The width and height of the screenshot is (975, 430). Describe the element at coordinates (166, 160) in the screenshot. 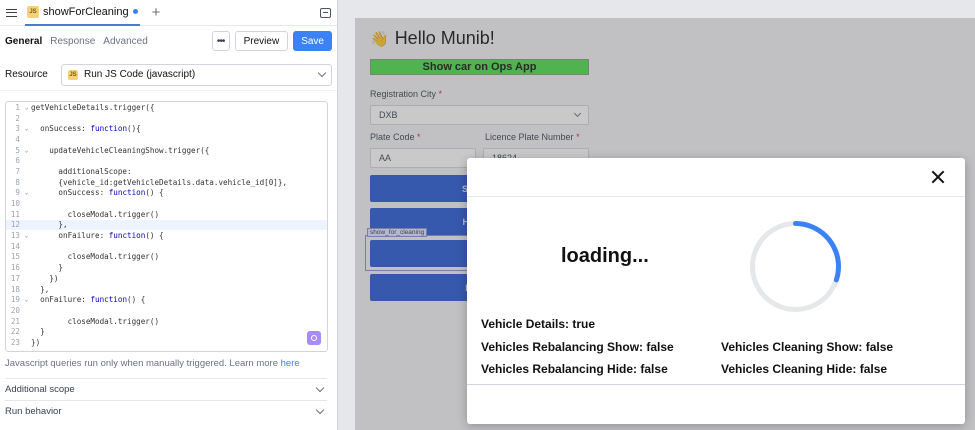

I see `code-line: 6` at that location.